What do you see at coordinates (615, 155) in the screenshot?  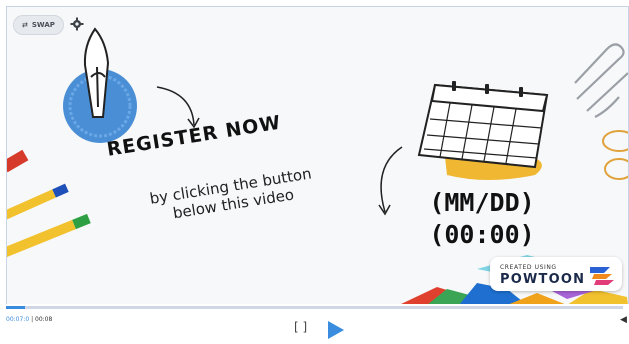 I see `rubber-bands` at bounding box center [615, 155].